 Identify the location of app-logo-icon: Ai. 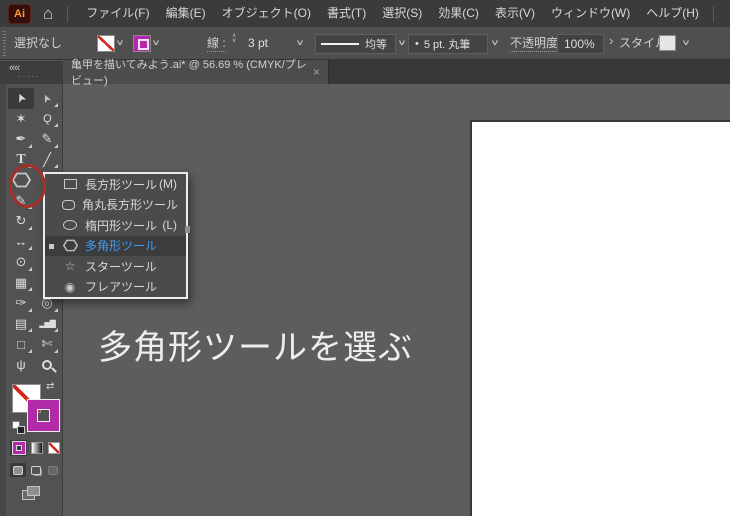
(19, 13).